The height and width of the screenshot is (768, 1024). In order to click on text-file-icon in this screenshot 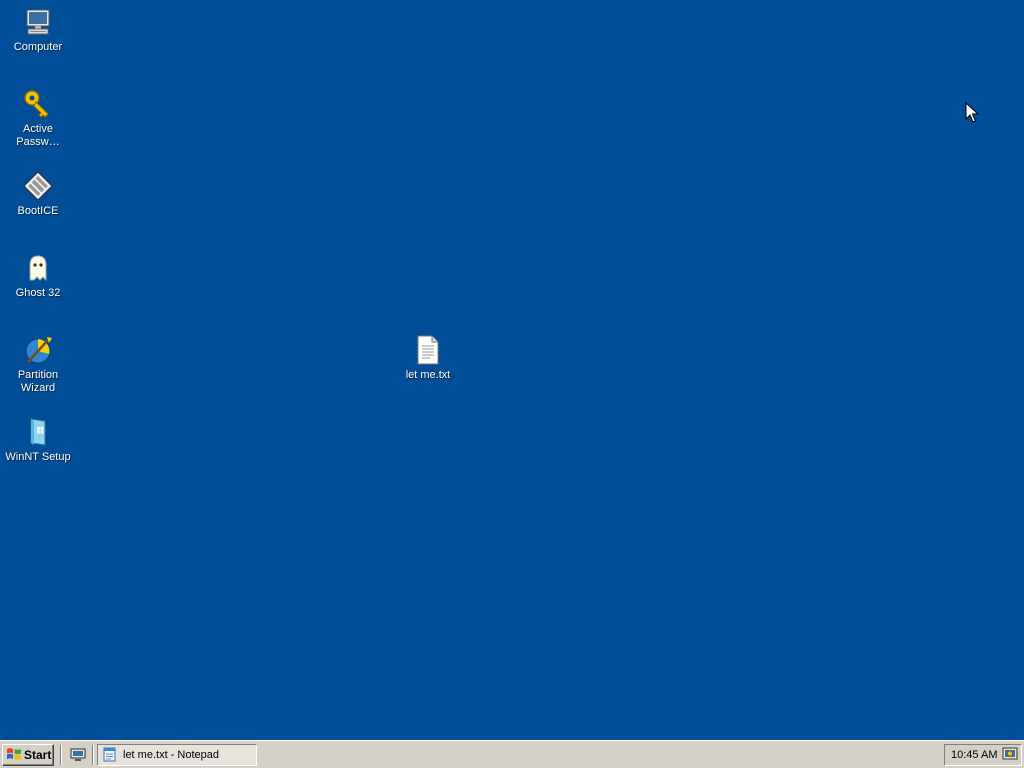, I will do `click(428, 350)`.